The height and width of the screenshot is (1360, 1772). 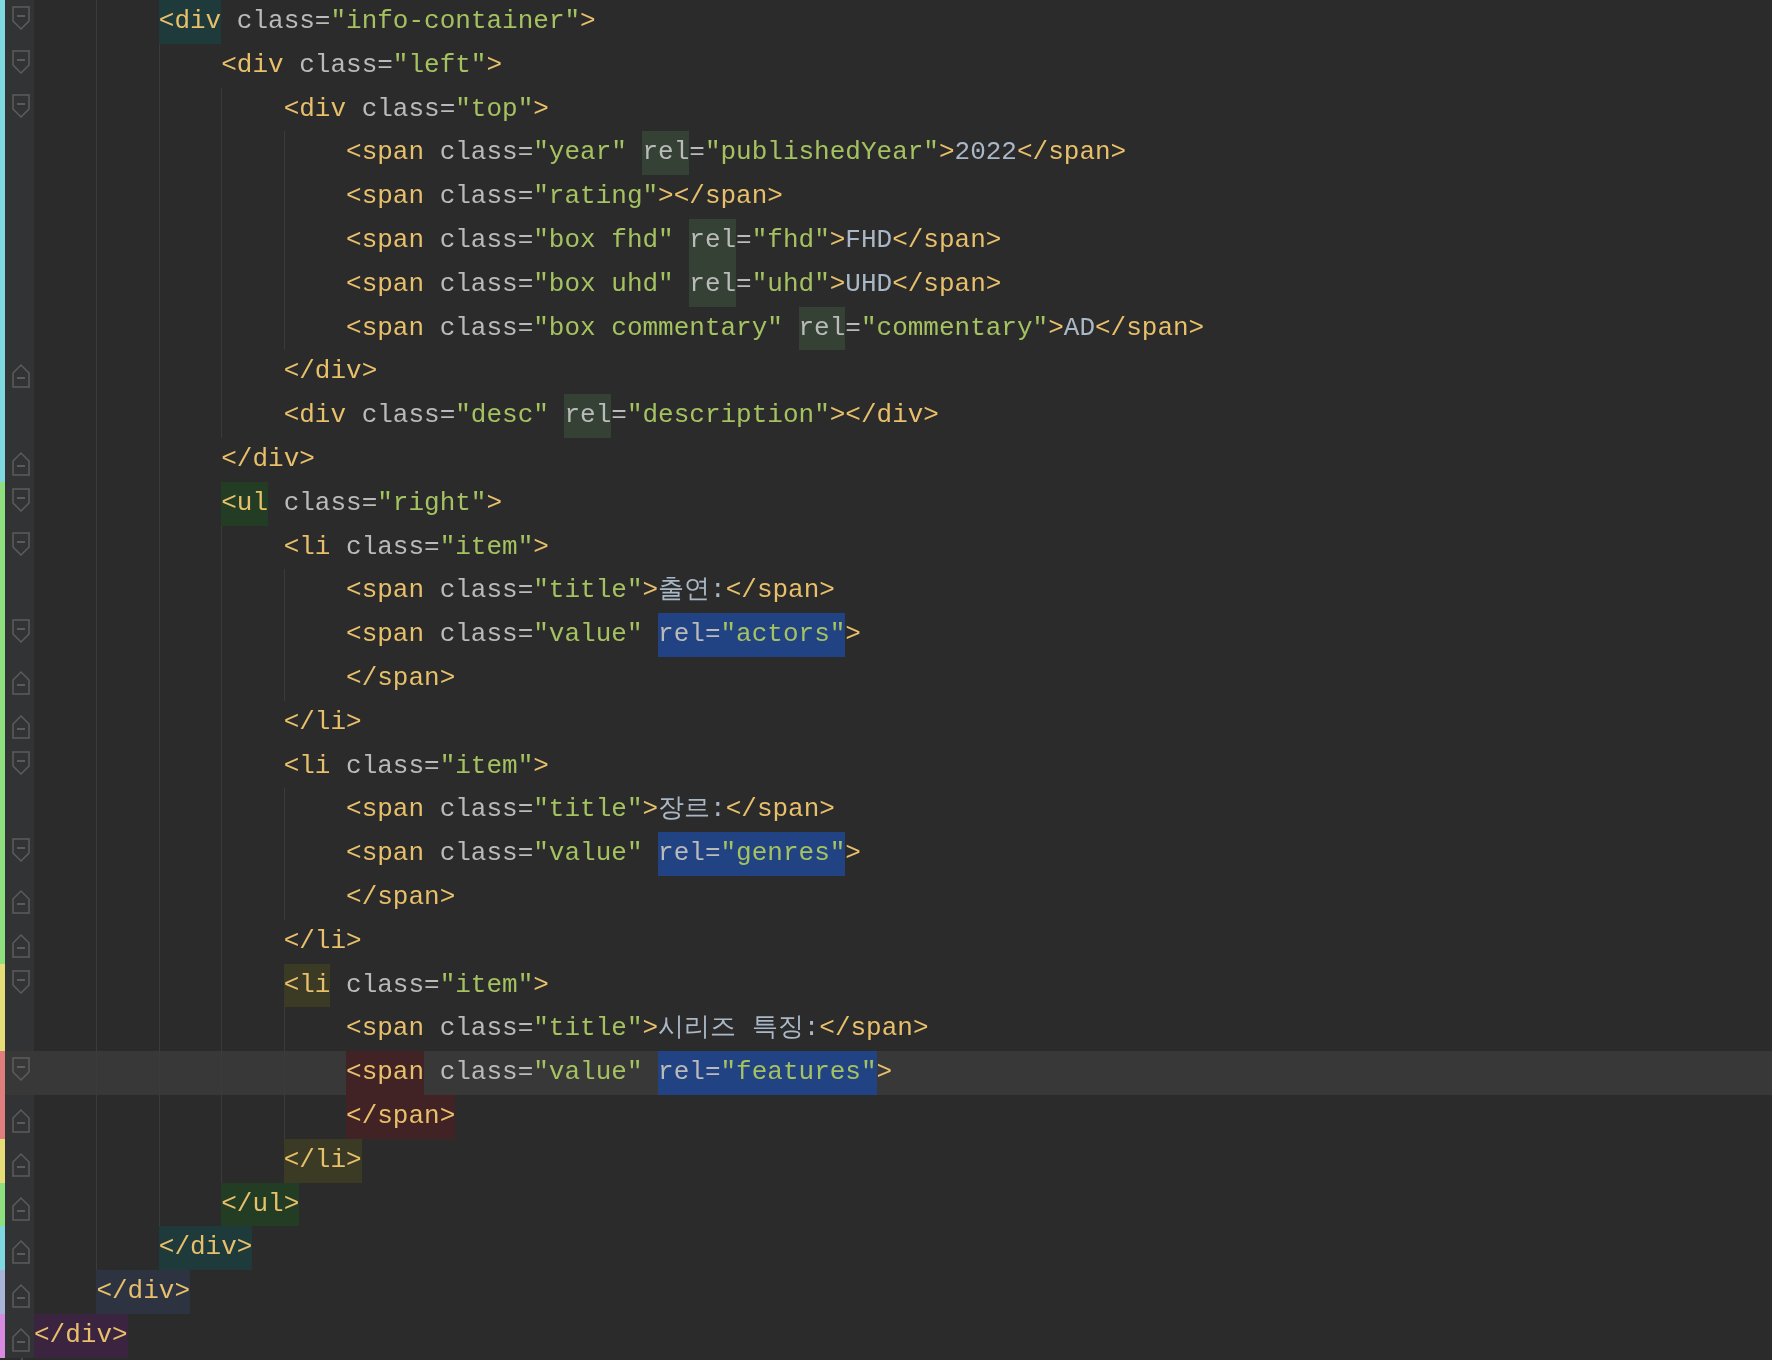 I want to click on attribute-value: "desc", so click(x=502, y=416).